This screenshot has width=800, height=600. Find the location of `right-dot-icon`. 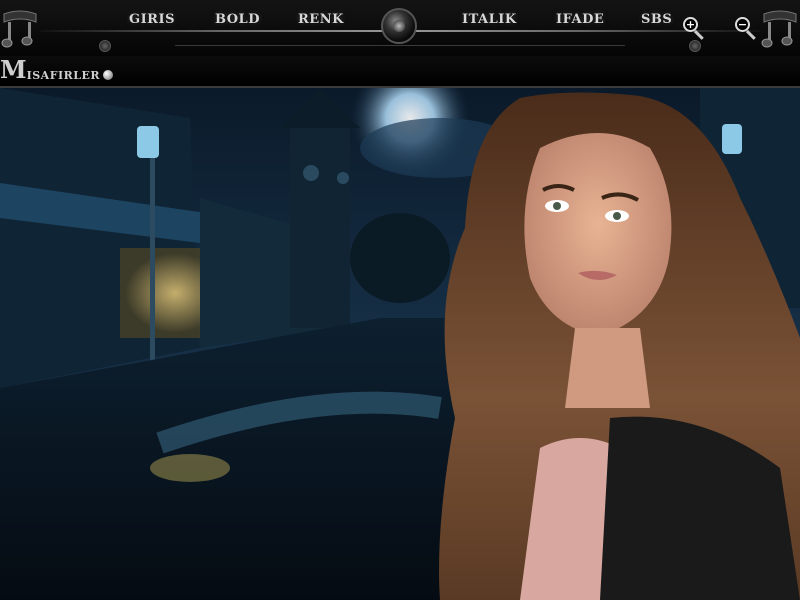

right-dot-icon is located at coordinates (695, 46).